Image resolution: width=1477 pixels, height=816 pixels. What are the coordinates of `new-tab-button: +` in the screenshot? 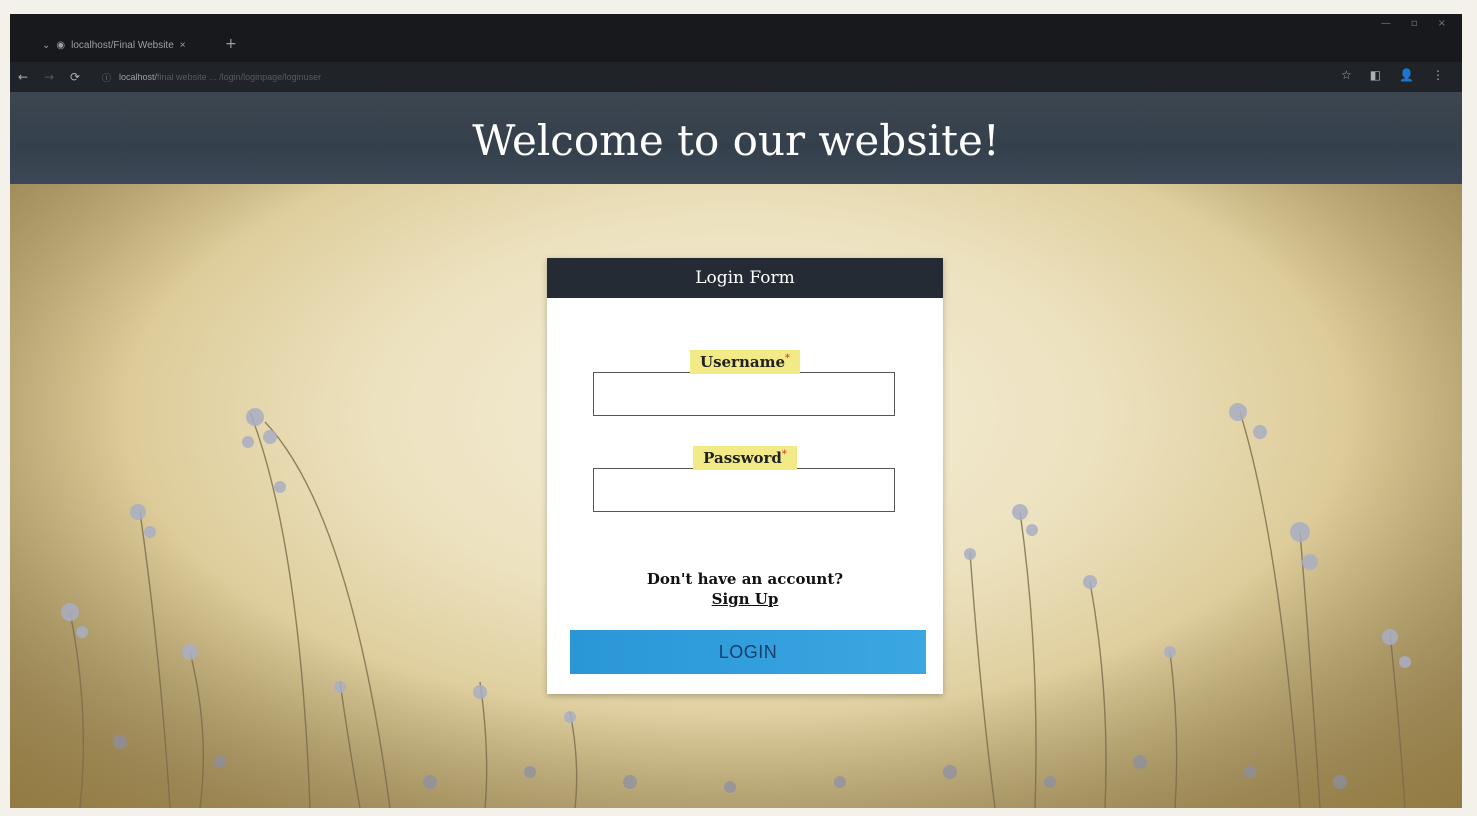 It's located at (231, 44).